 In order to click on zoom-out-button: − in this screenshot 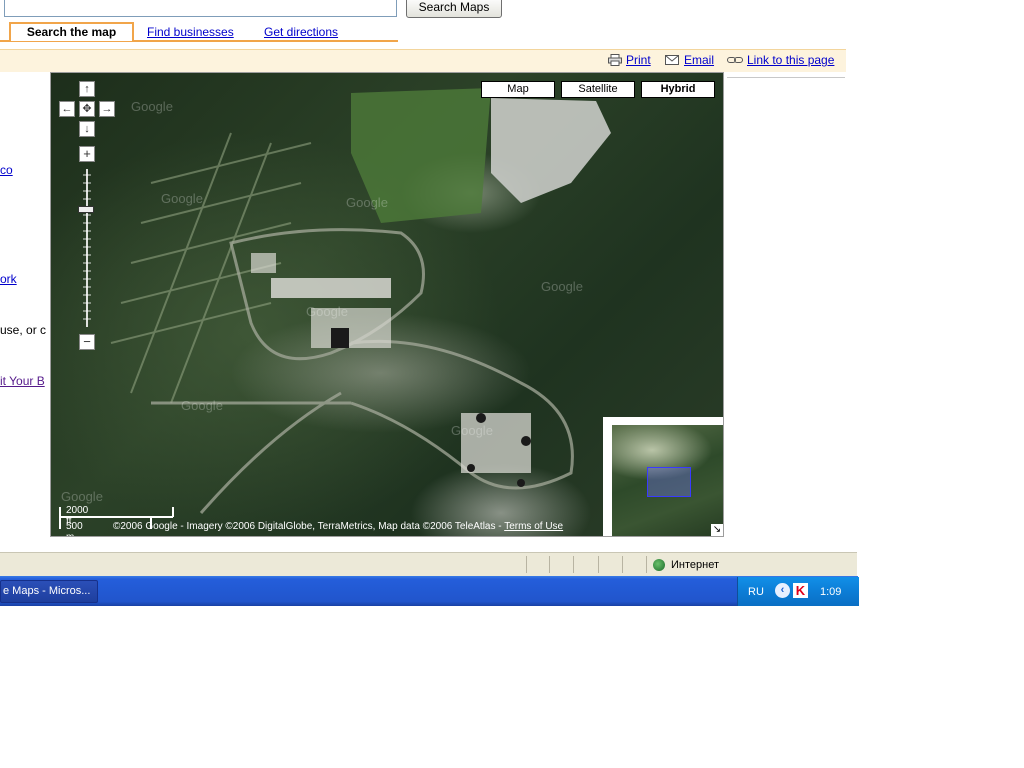, I will do `click(87, 342)`.